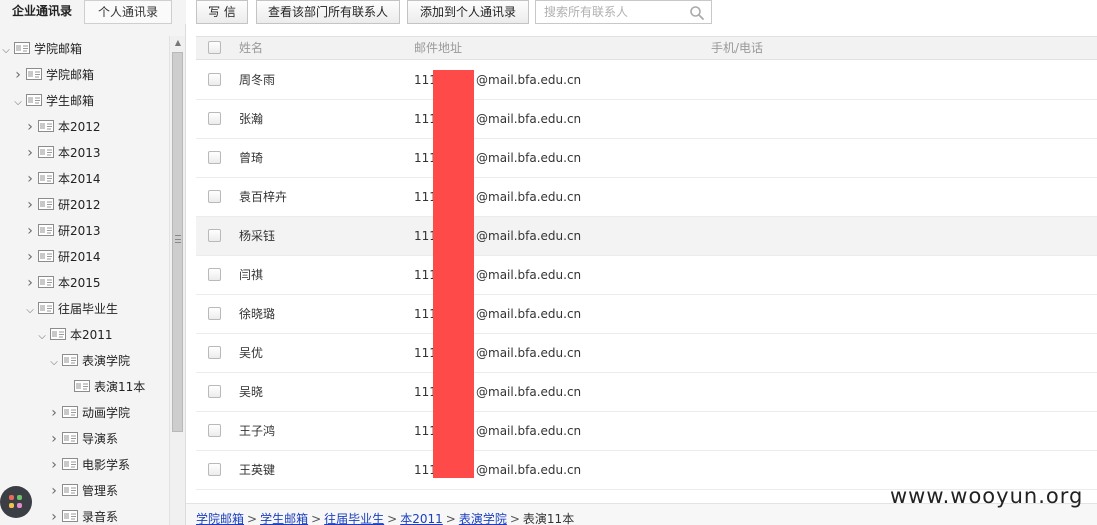 The height and width of the screenshot is (525, 1097). What do you see at coordinates (89, 413) in the screenshot?
I see `tree-node: › 动画学院` at bounding box center [89, 413].